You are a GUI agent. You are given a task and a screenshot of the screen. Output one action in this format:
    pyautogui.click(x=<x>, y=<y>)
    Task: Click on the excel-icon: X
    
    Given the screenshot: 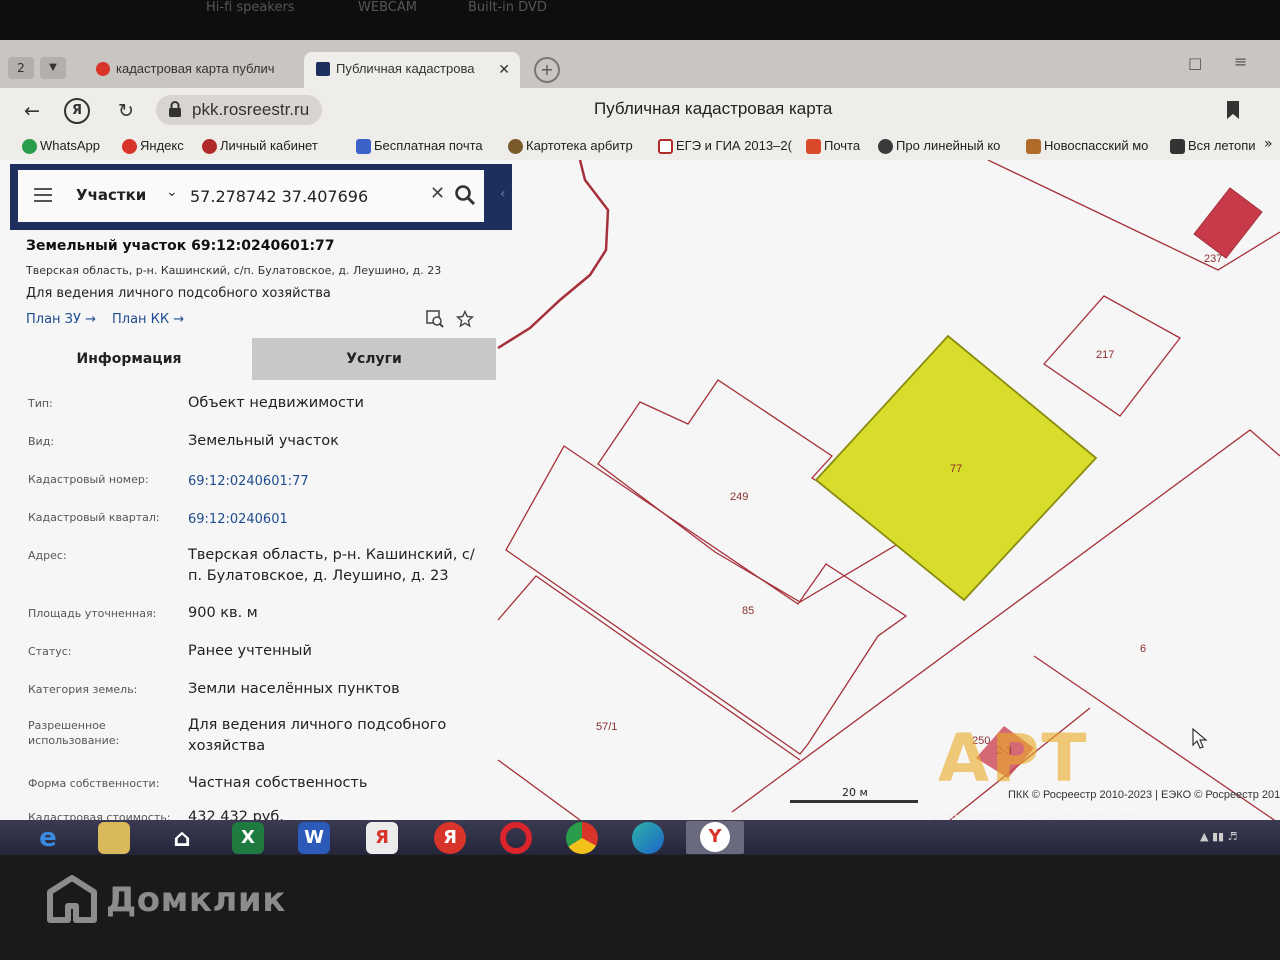 What is the action you would take?
    pyautogui.click(x=248, y=838)
    